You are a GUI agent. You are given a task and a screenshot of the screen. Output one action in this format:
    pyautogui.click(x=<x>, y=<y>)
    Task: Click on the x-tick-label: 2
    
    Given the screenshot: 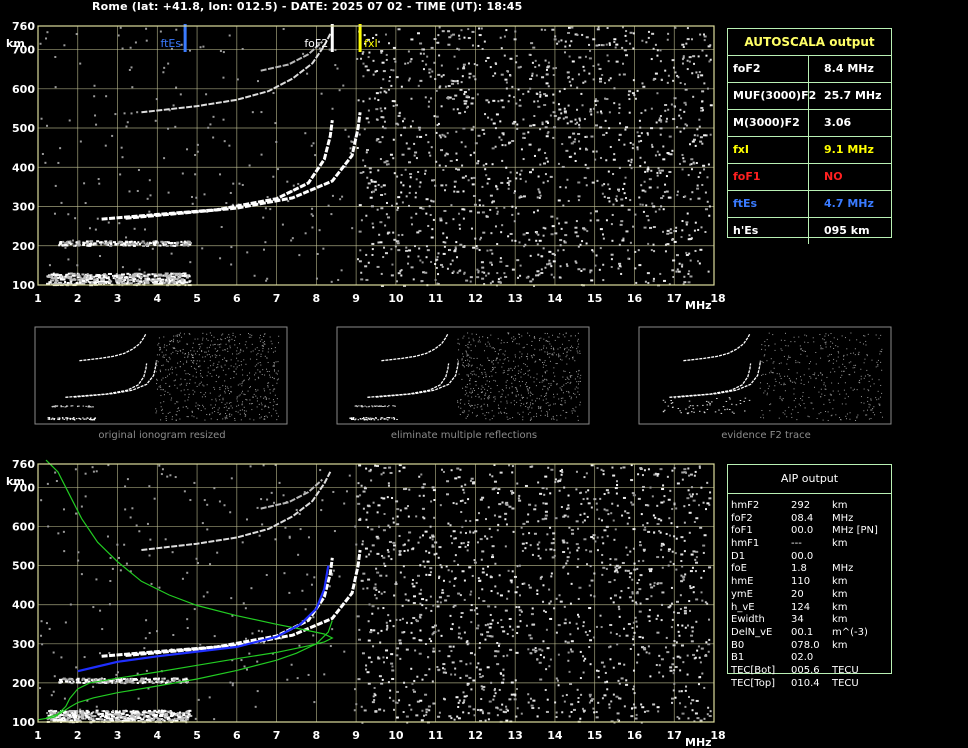 What is the action you would take?
    pyautogui.click(x=78, y=298)
    